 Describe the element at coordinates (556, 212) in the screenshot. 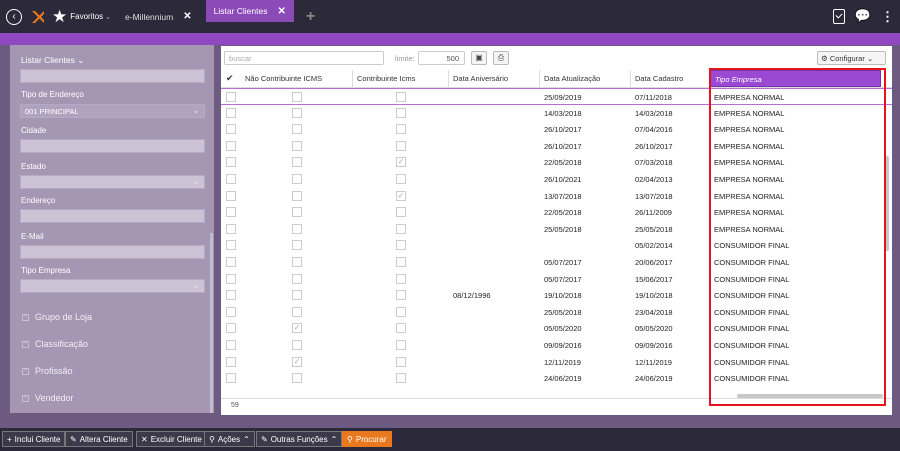

I see `table-row: 22/05/2018 26/11/2009 EMPRESA NORMAL` at that location.